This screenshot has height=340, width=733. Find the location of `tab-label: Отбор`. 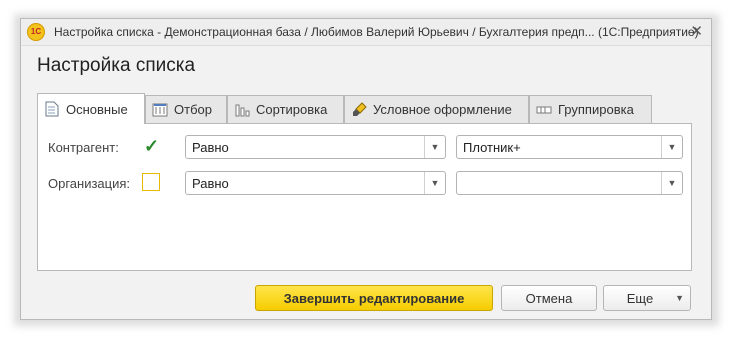

tab-label: Отбор is located at coordinates (193, 109).